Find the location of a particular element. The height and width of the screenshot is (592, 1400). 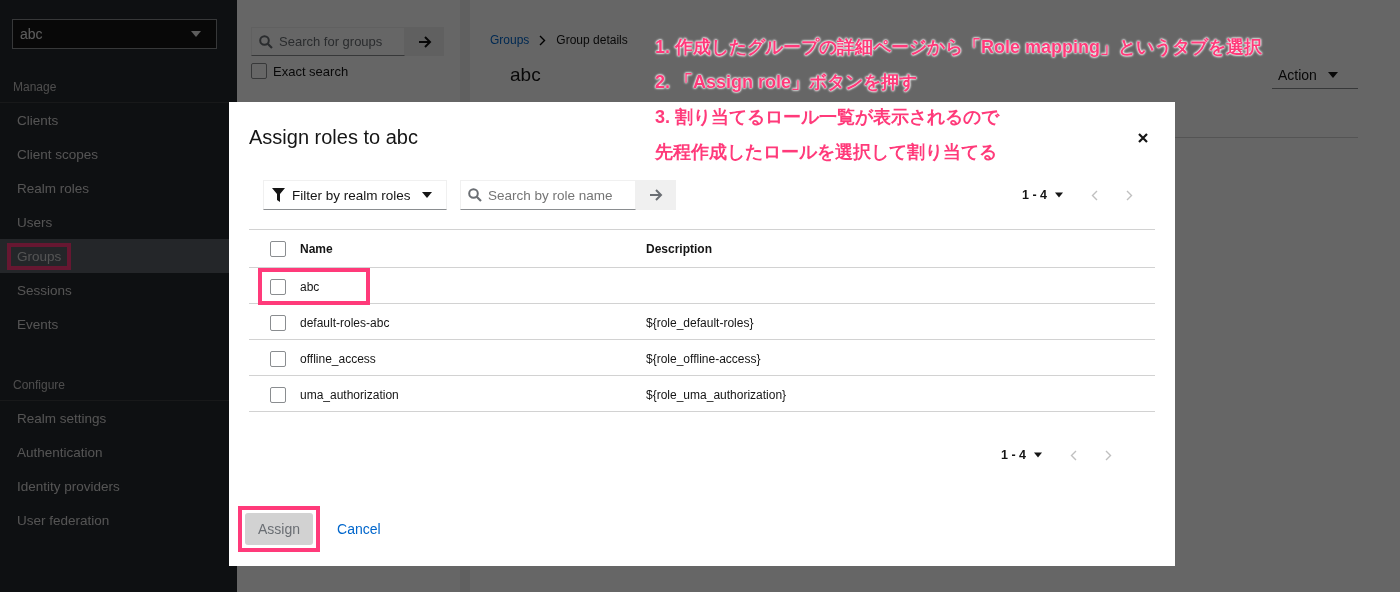

filter-icon is located at coordinates (278, 195).